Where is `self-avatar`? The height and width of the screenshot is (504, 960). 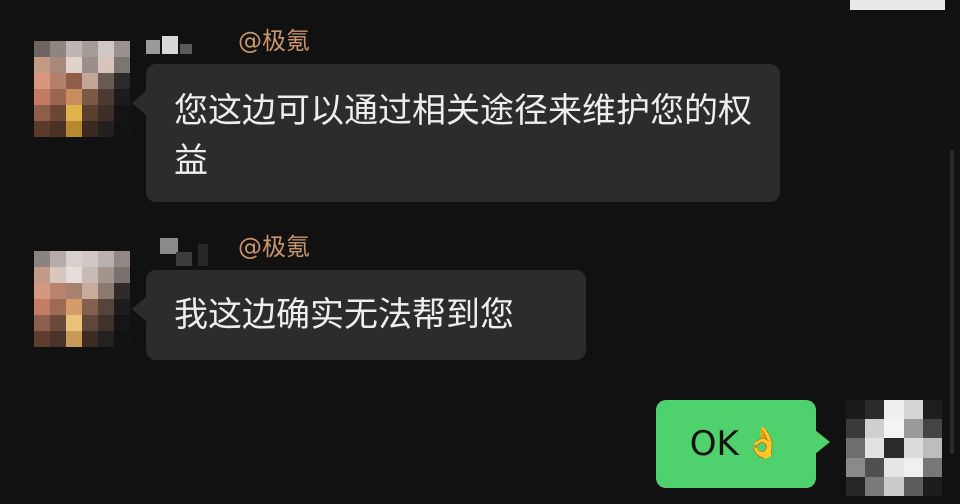 self-avatar is located at coordinates (894, 448).